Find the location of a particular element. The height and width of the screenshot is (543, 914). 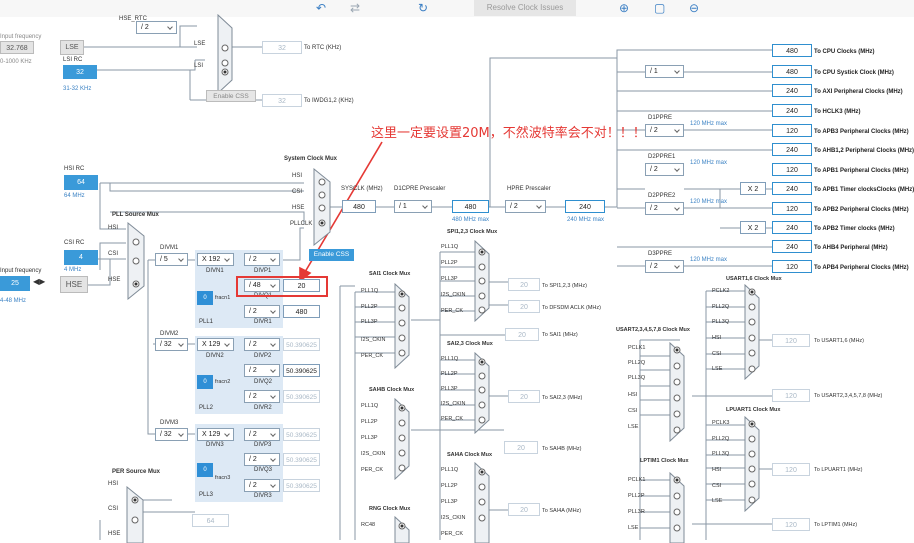

apb1-value: 120 is located at coordinates (792, 169).